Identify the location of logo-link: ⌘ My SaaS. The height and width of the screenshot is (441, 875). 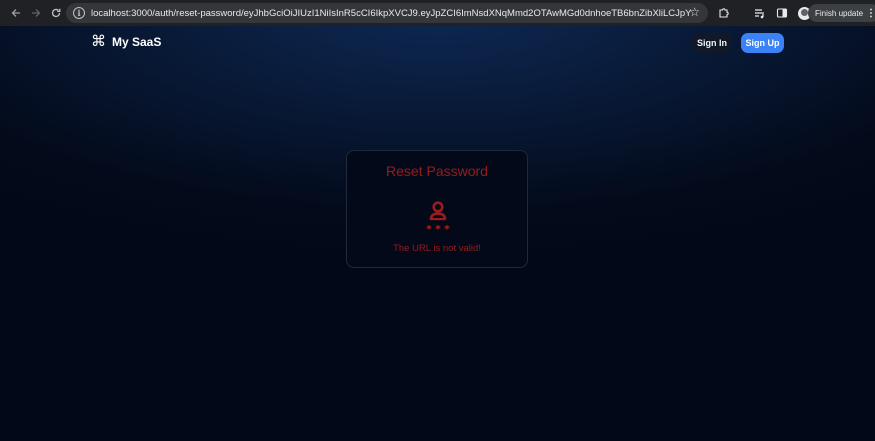
(126, 41).